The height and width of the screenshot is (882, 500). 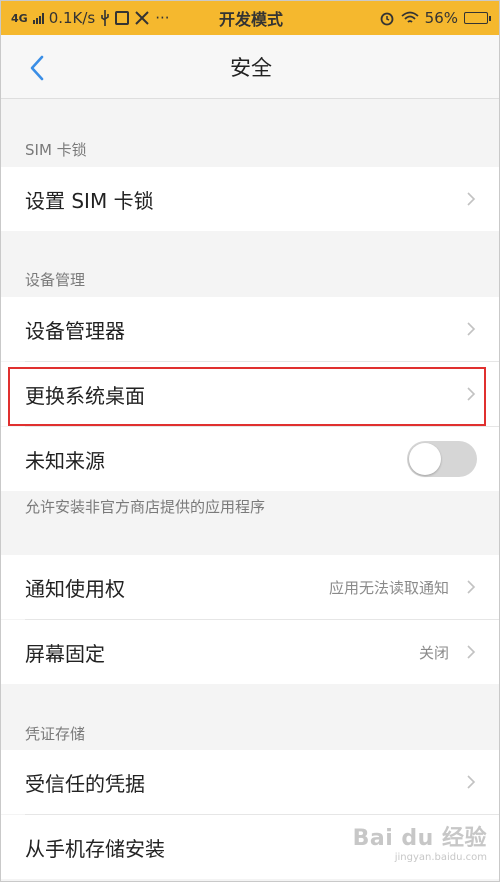 I want to click on network-speed: 0.1K/s, so click(x=72, y=18).